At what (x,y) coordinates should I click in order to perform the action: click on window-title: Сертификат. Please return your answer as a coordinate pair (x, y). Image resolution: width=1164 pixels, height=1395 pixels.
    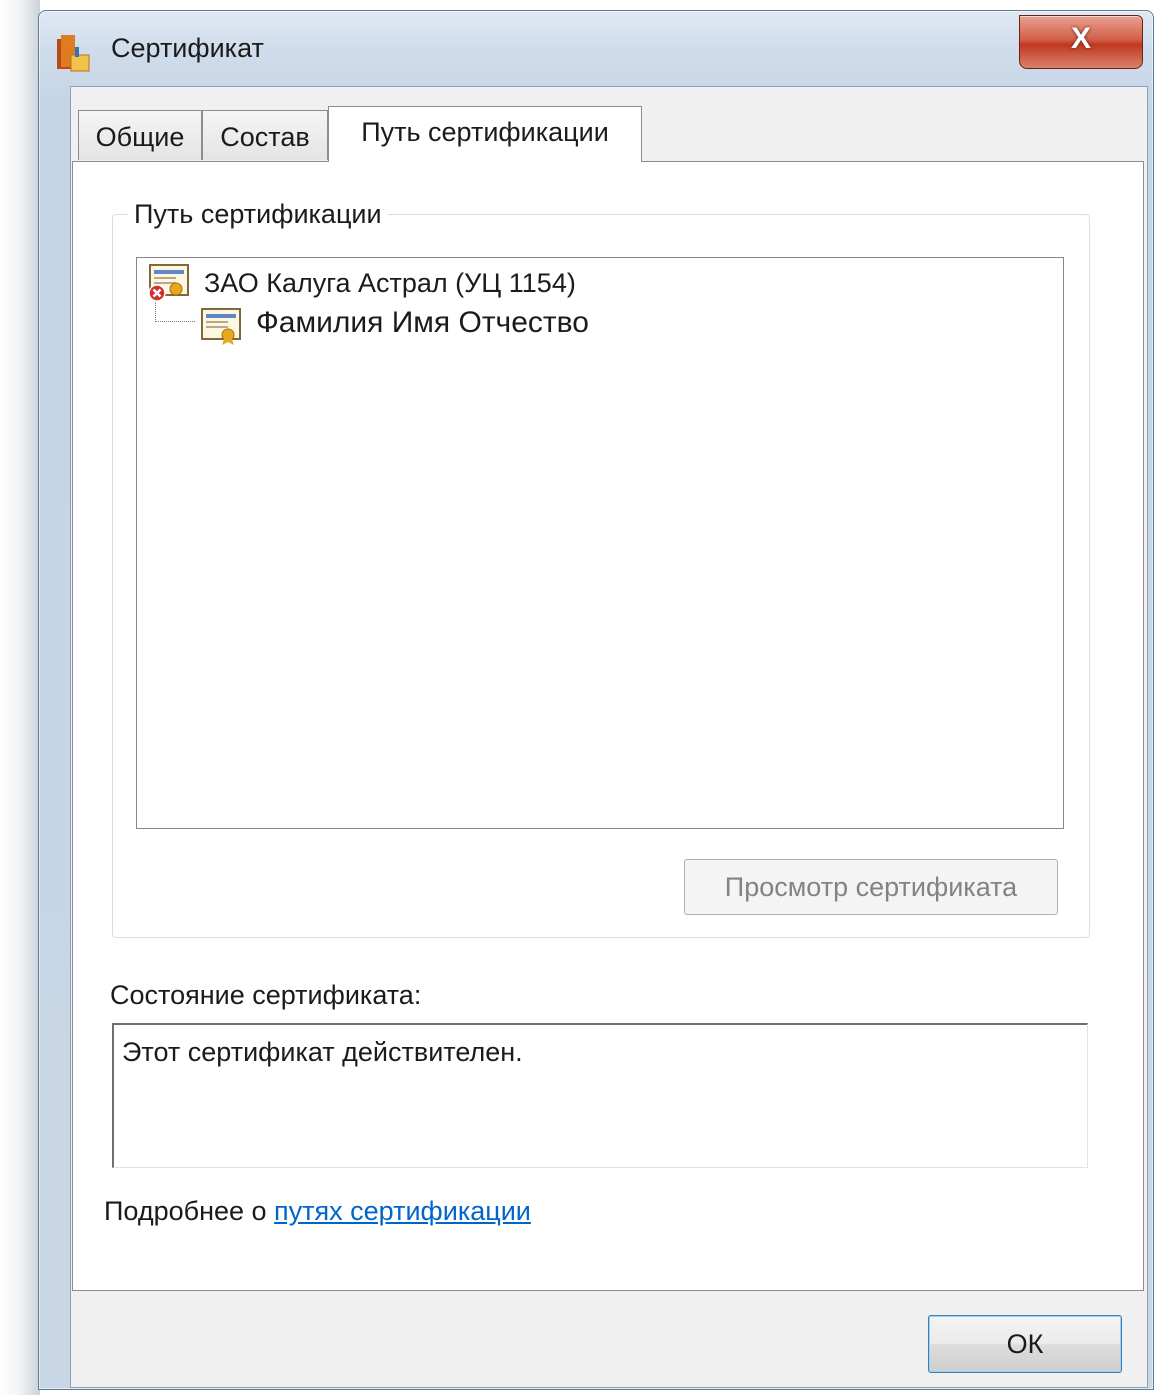
    Looking at the image, I should click on (187, 48).